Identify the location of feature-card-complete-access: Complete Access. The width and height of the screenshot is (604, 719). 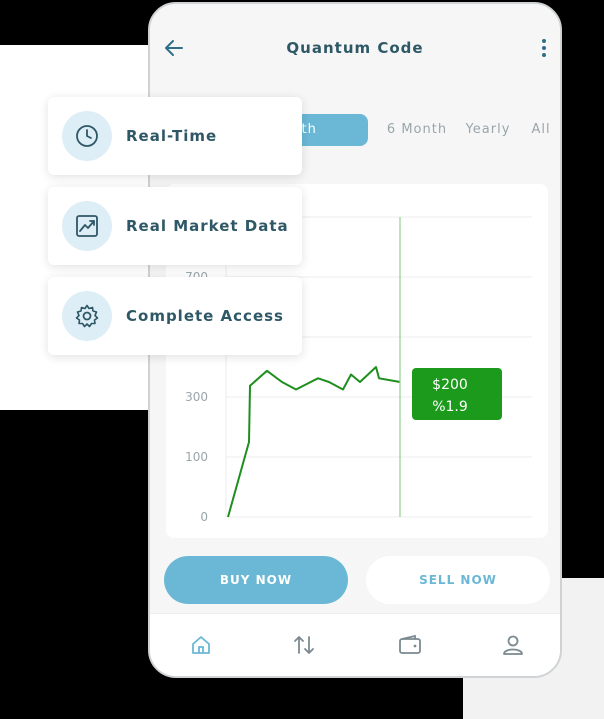
(175, 316).